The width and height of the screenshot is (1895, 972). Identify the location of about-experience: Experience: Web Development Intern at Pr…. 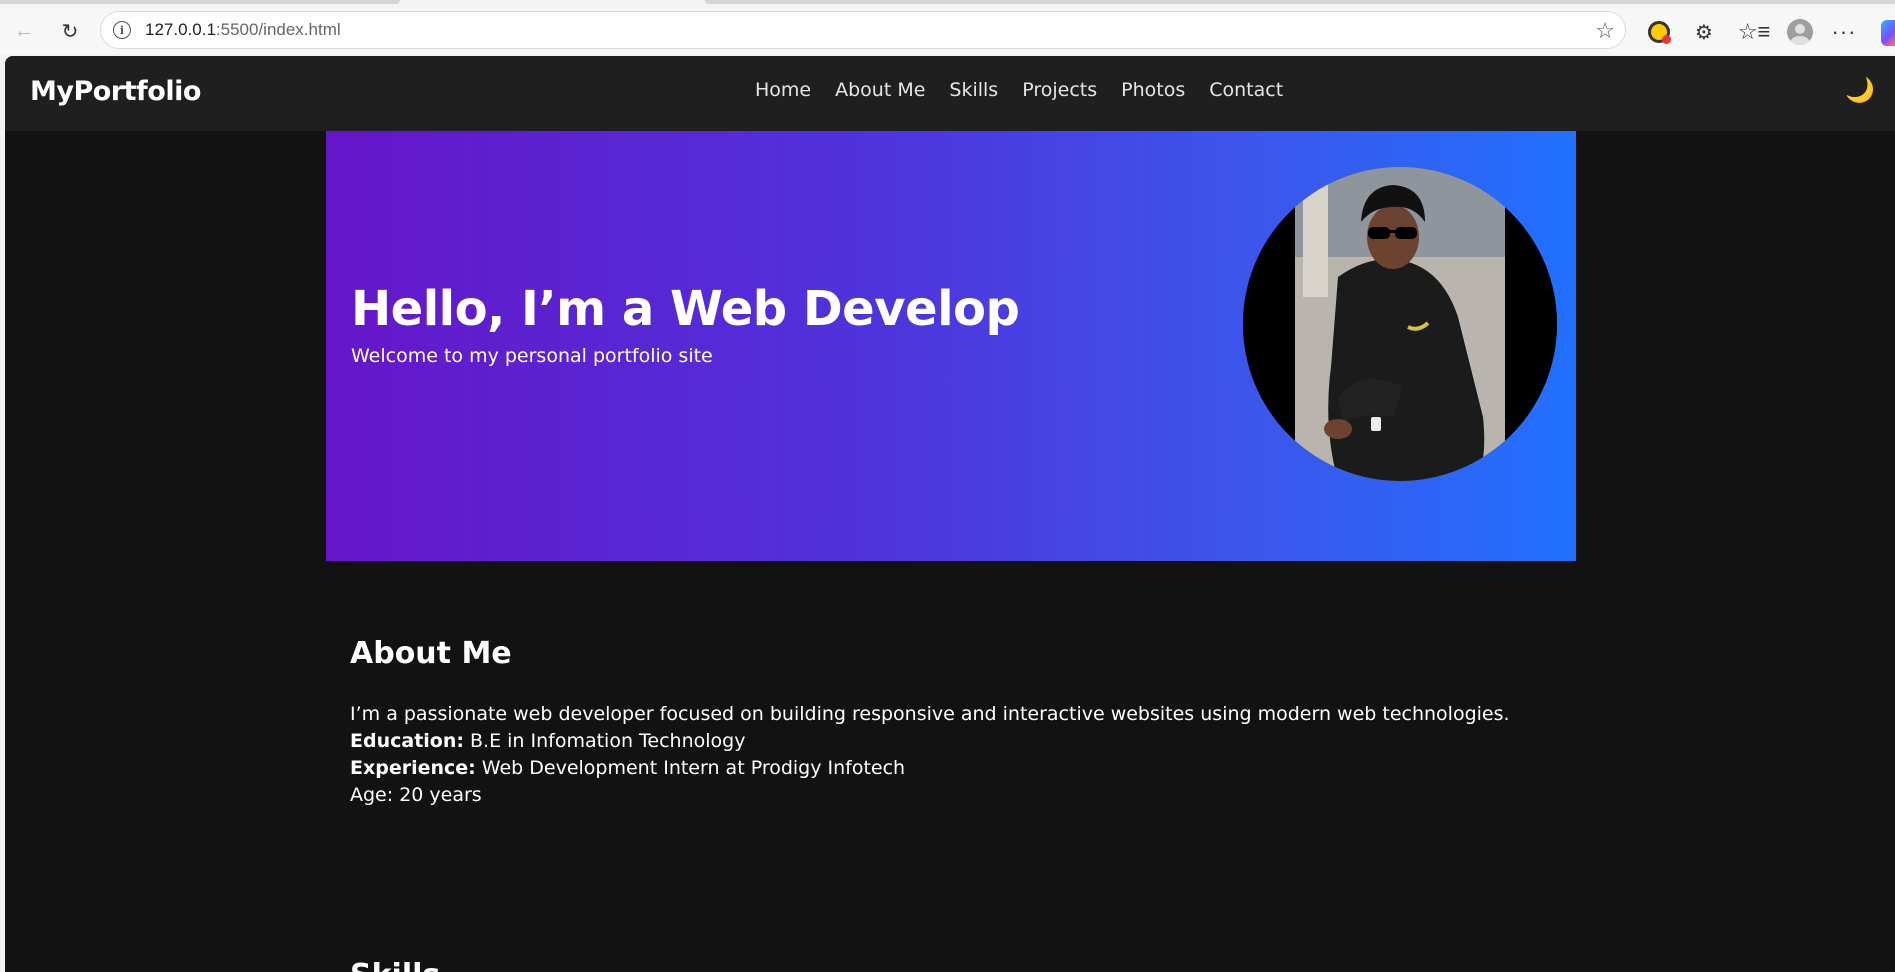
(628, 768).